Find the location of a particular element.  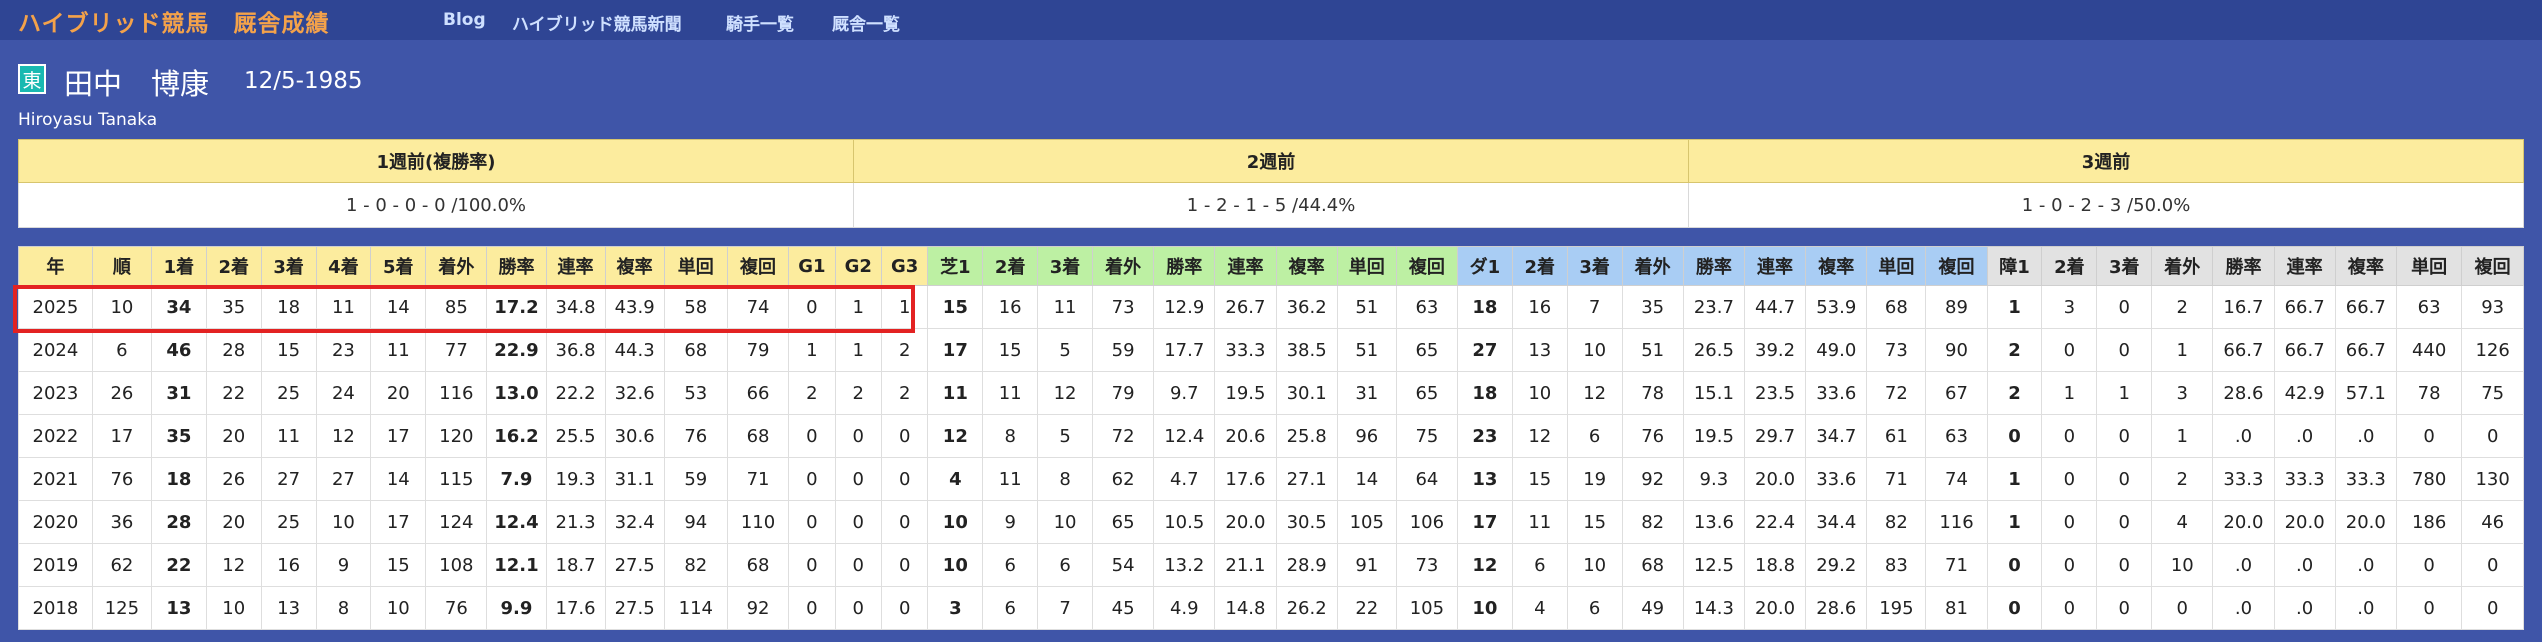

stats-cell: 108 is located at coordinates (456, 565).